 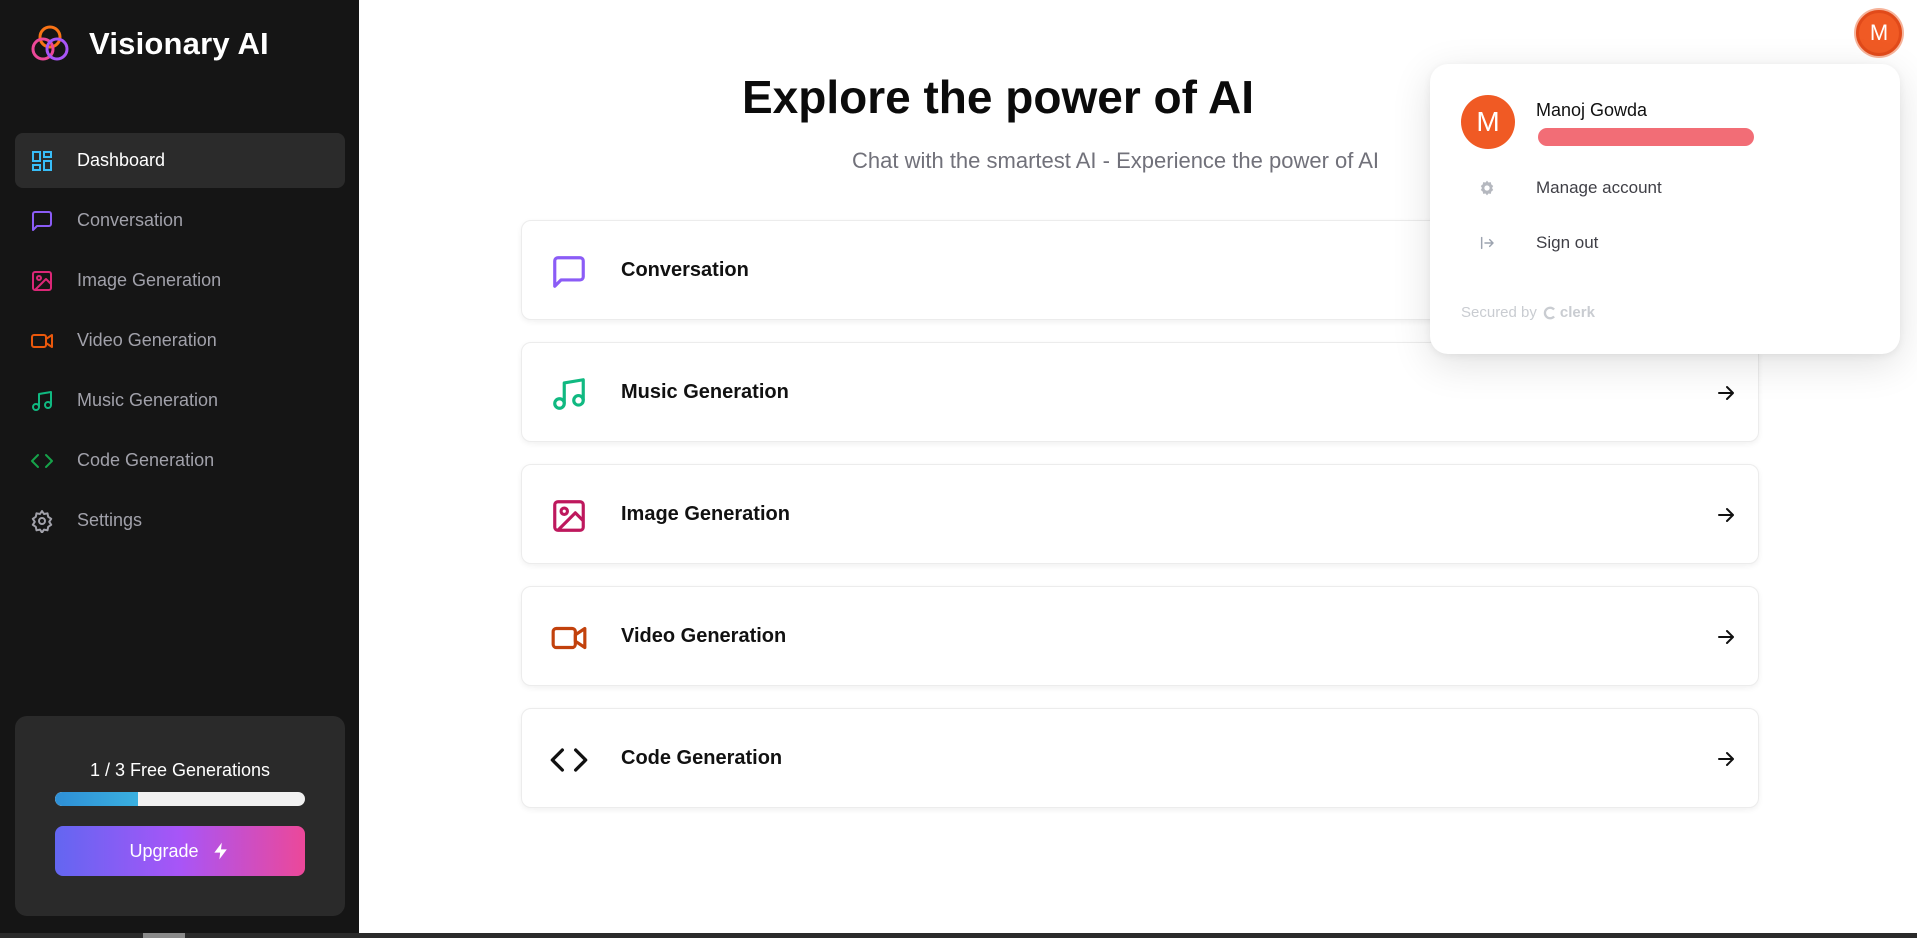 What do you see at coordinates (121, 160) in the screenshot?
I see `sidebar-item-label: Dashboard` at bounding box center [121, 160].